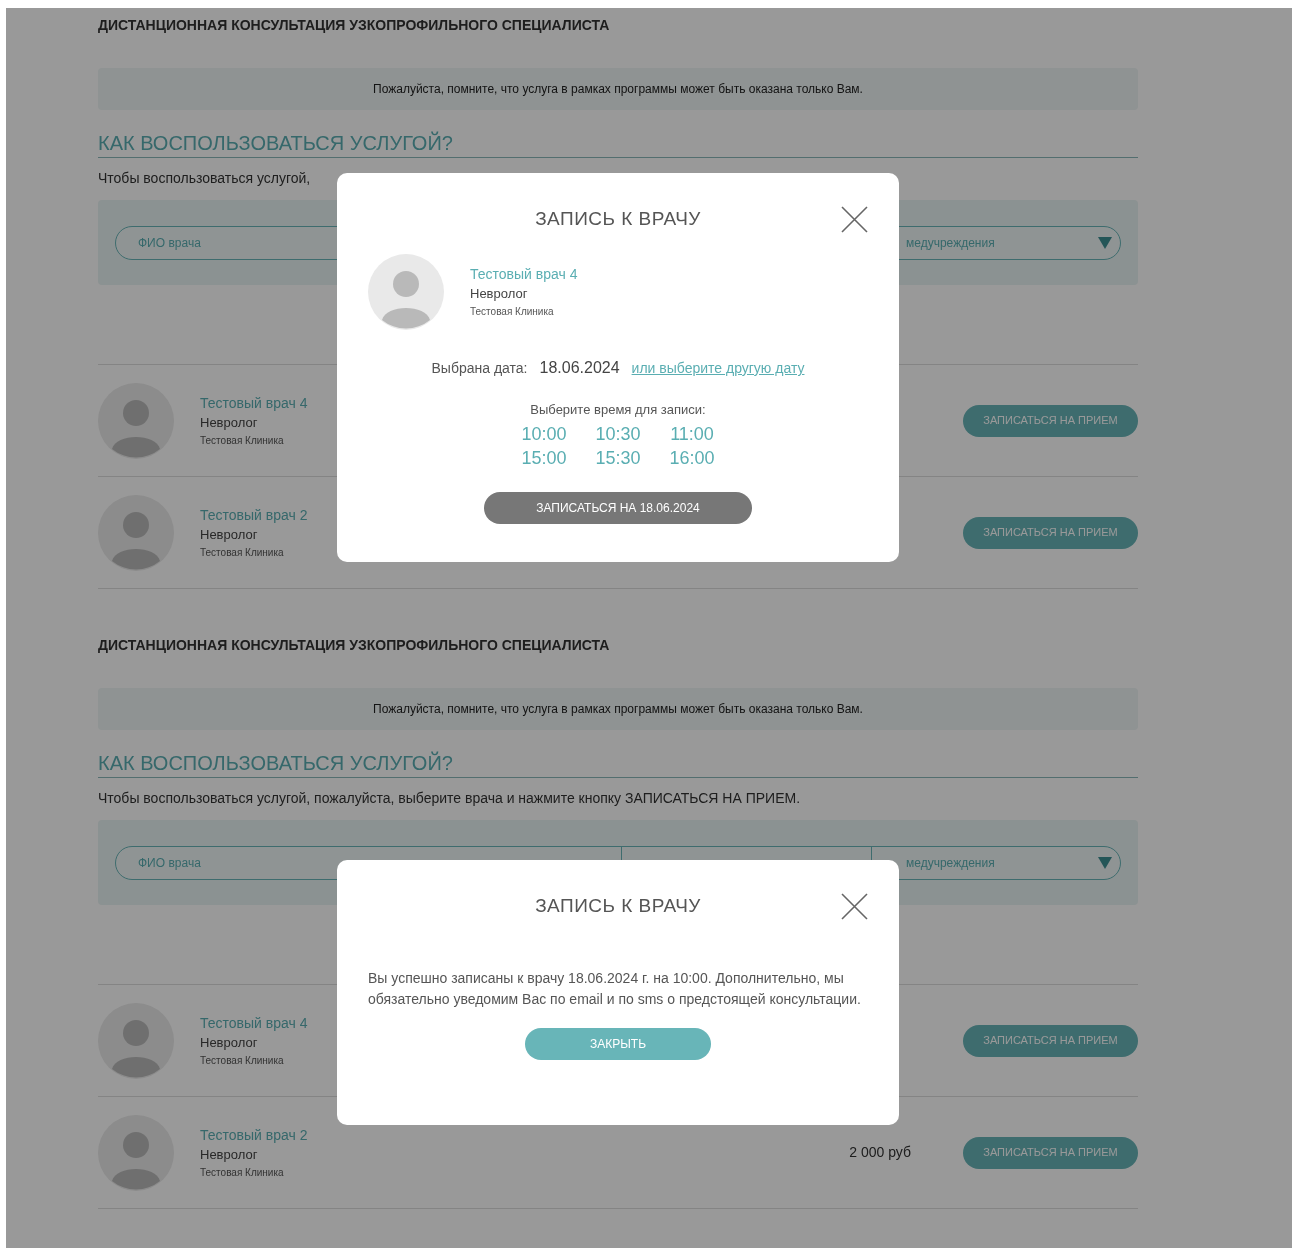 This screenshot has width=1292, height=1249. Describe the element at coordinates (718, 368) in the screenshot. I see `change-date-link: или выберите другую дату` at that location.